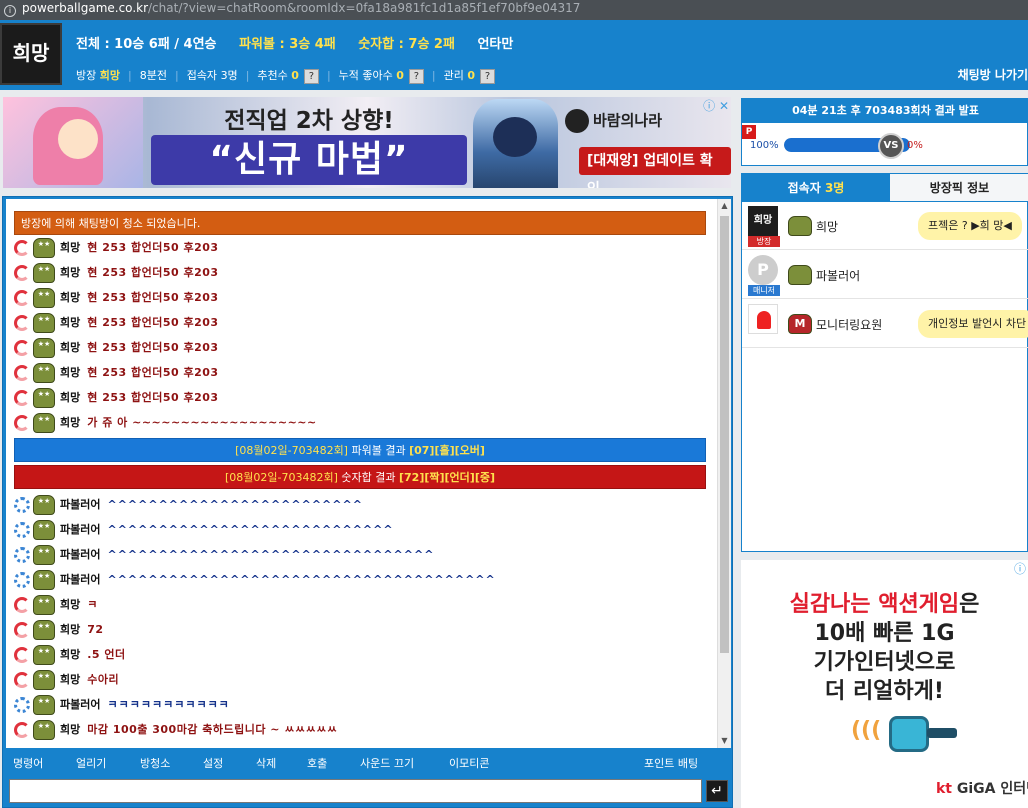  I want to click on site-info-icon: i, so click(10, 11).